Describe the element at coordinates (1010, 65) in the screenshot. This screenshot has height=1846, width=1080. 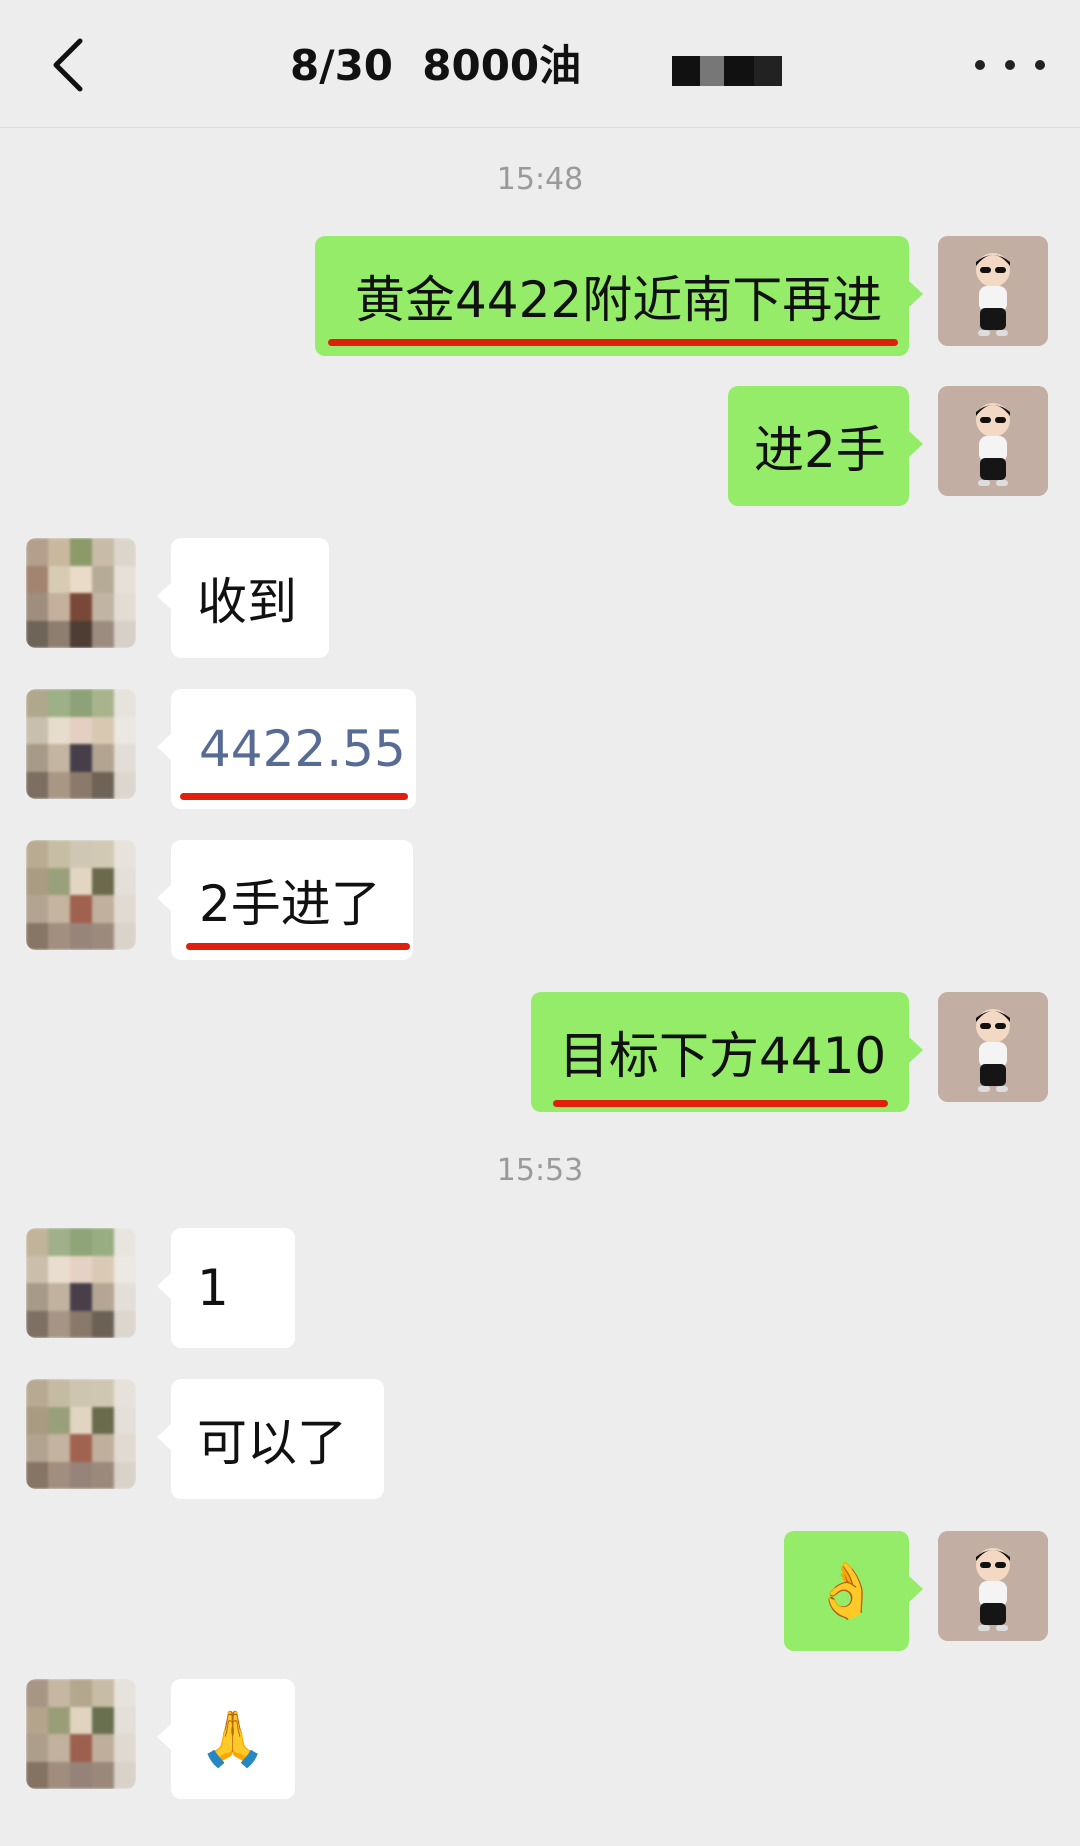
I see `more-dots-icon` at that location.